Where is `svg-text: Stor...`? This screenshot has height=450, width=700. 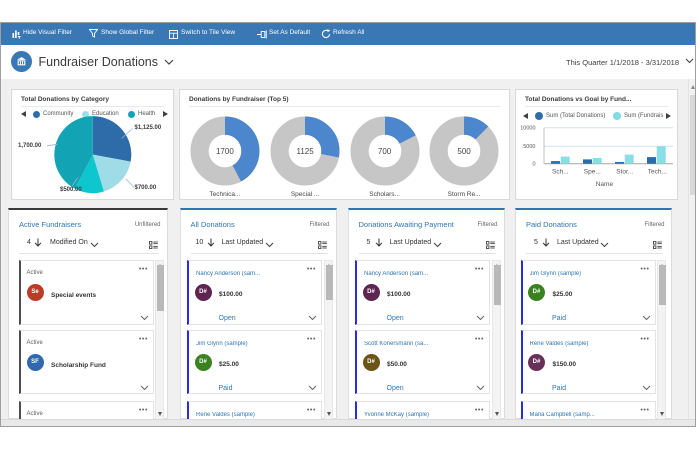
svg-text: Stor... is located at coordinates (624, 172).